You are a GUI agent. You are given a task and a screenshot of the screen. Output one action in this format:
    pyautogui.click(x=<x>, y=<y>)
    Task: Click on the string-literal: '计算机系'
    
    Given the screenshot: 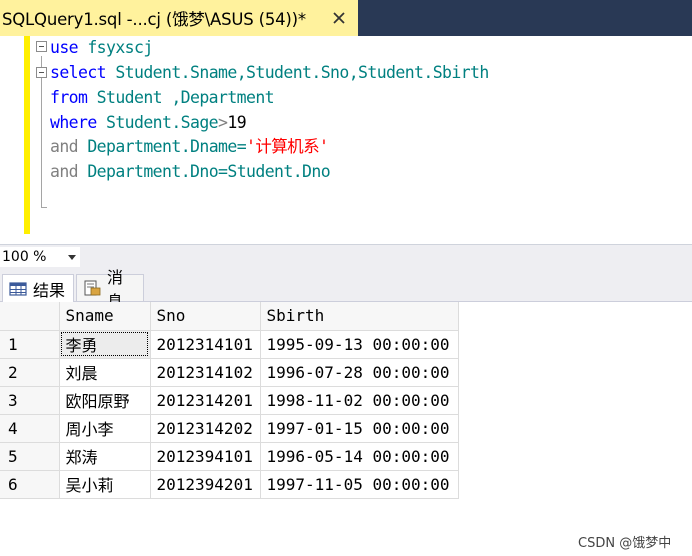 What is the action you would take?
    pyautogui.click(x=287, y=146)
    